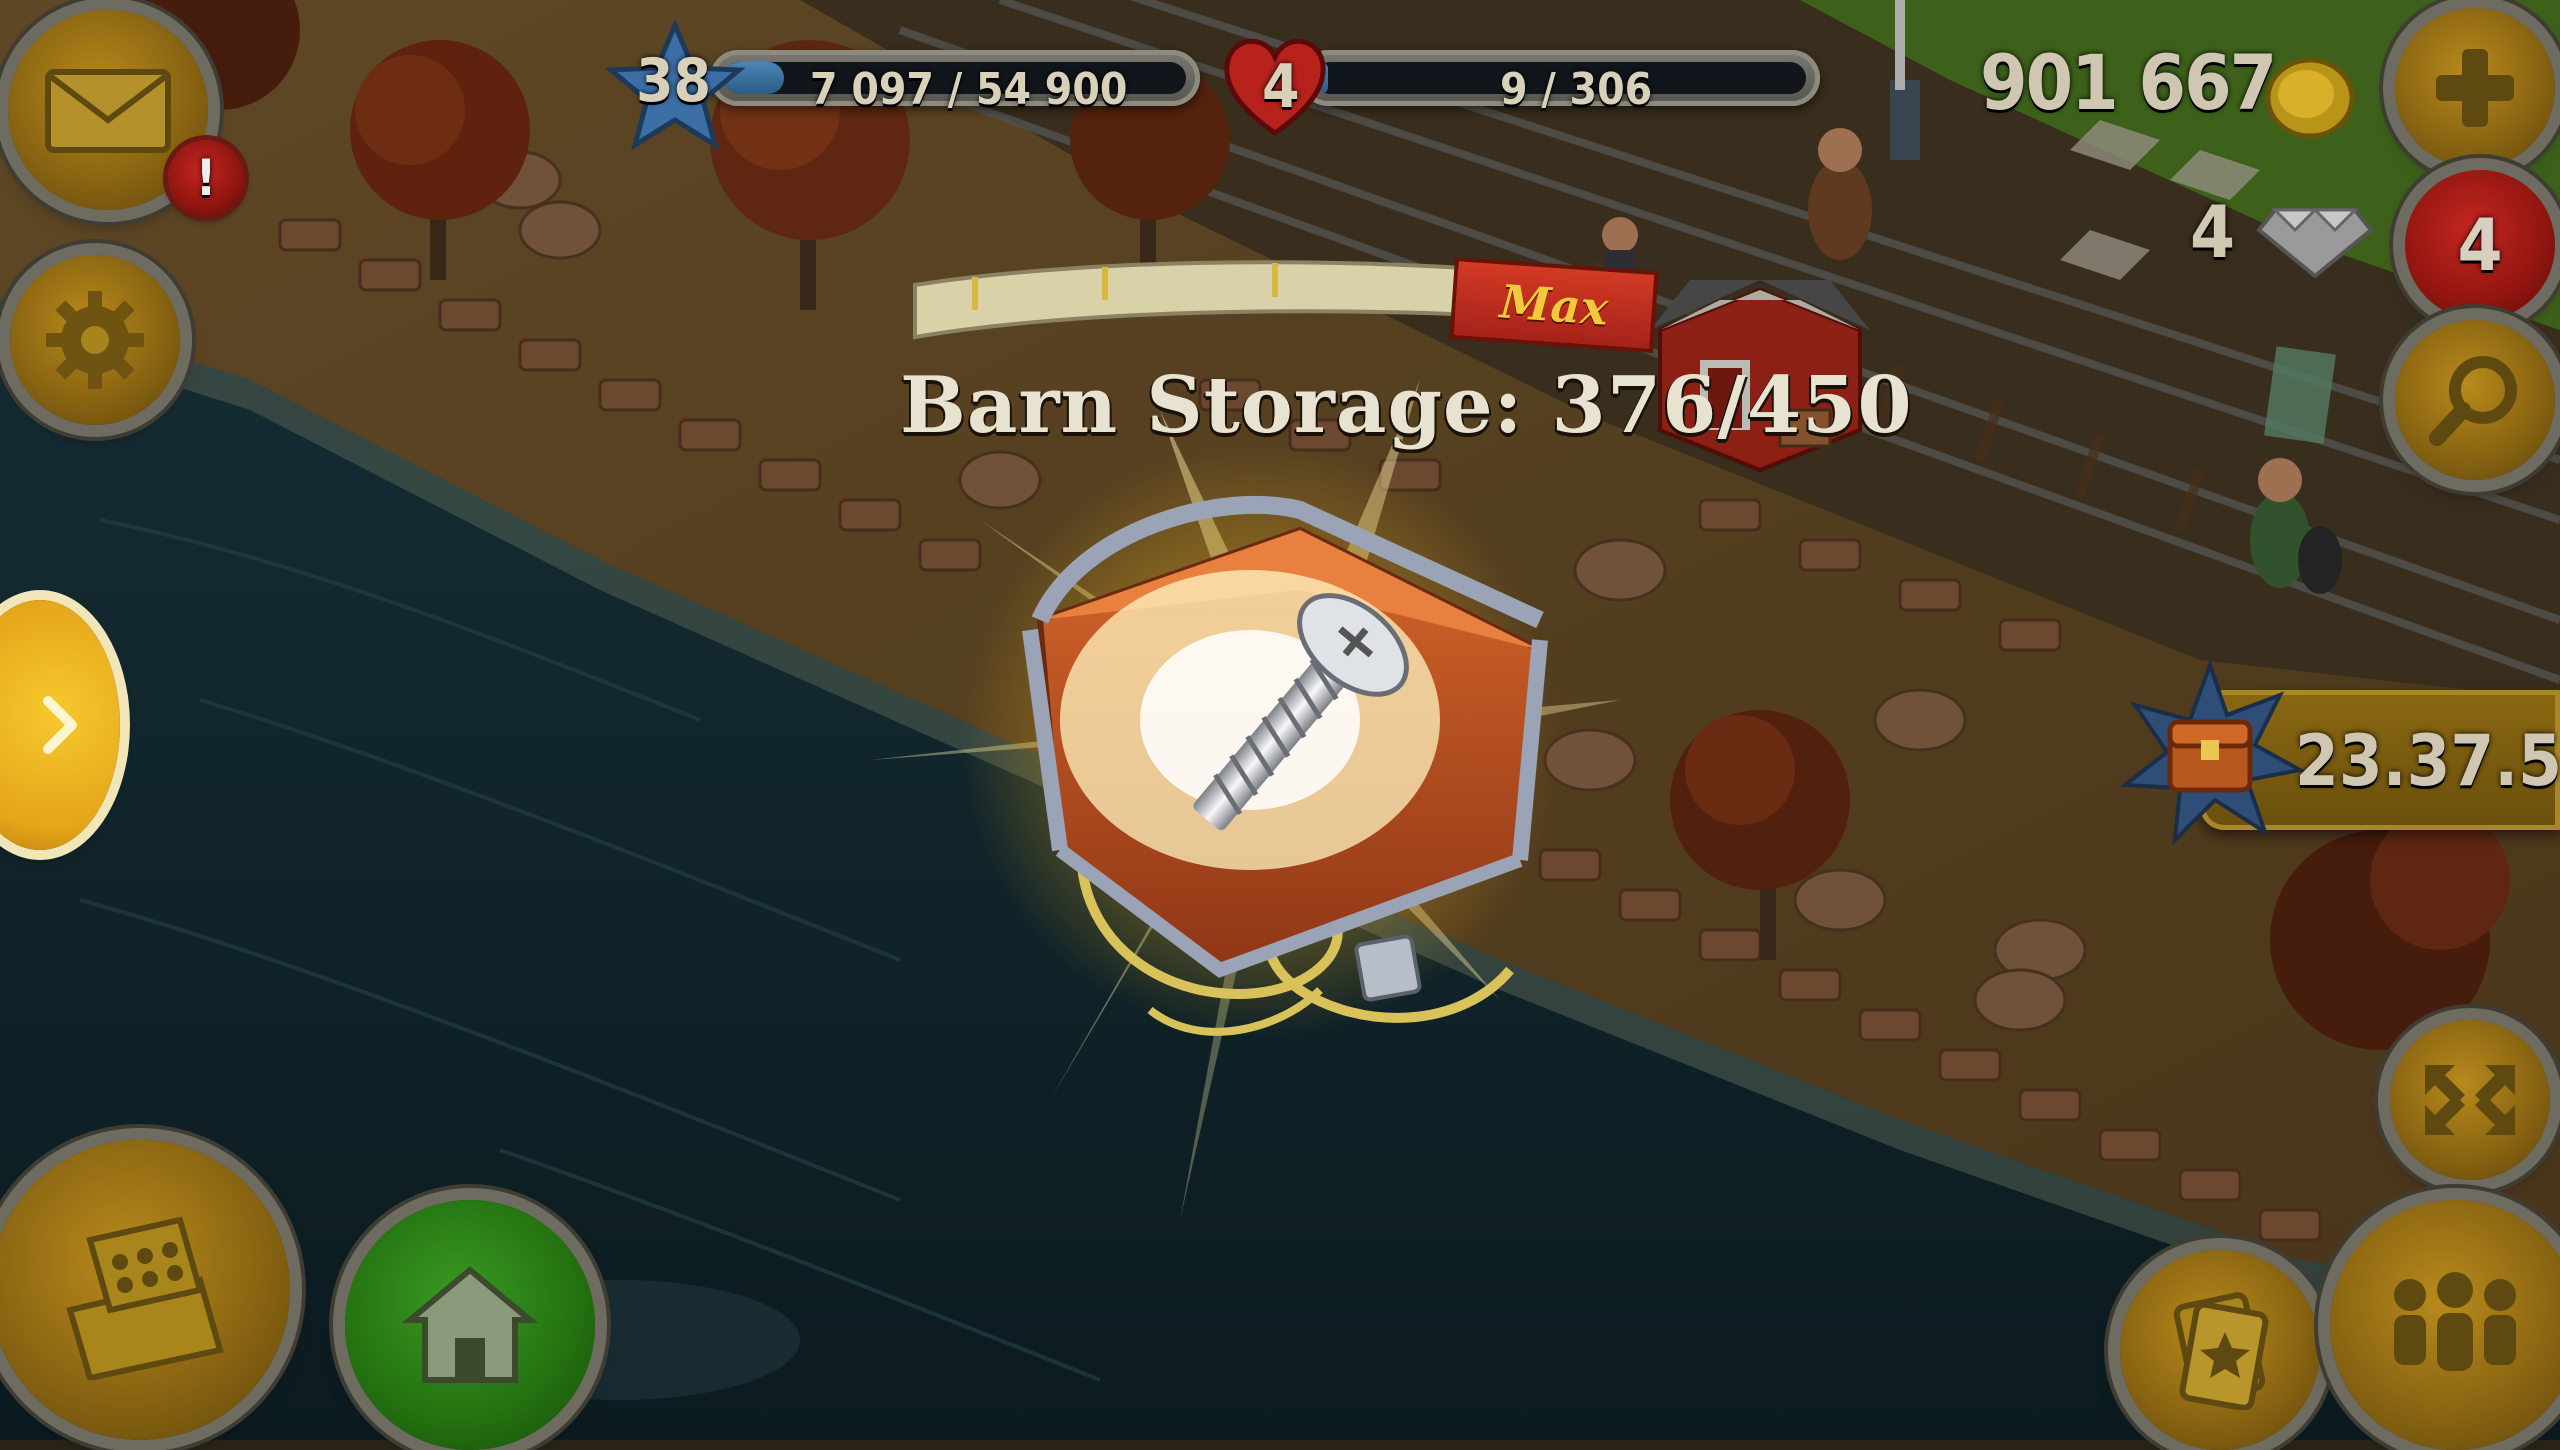 The height and width of the screenshot is (1450, 2560). What do you see at coordinates (2315, 243) in the screenshot?
I see `diamond-icon` at bounding box center [2315, 243].